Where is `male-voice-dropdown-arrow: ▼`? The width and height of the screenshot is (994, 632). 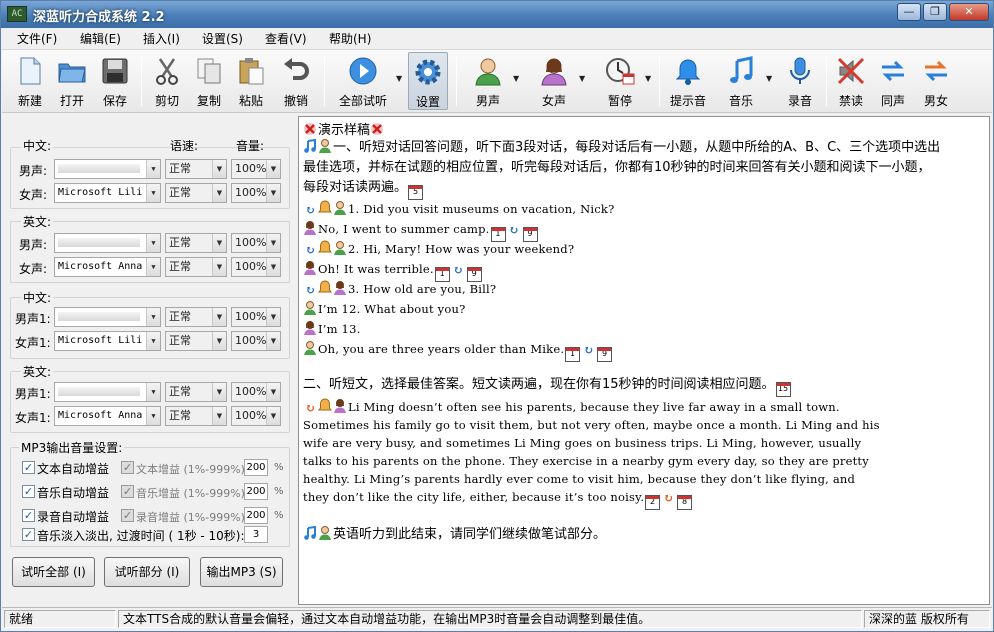
male-voice-dropdown-arrow: ▼ is located at coordinates (516, 78).